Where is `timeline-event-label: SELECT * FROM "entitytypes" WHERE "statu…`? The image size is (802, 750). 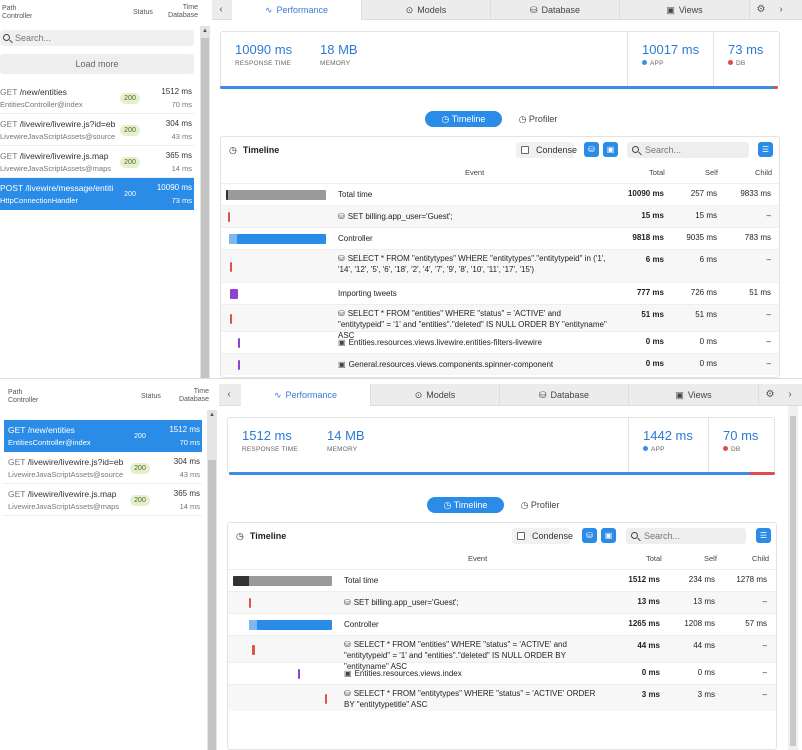 timeline-event-label: SELECT * FROM "entitytypes" WHERE "statu… is located at coordinates (470, 699).